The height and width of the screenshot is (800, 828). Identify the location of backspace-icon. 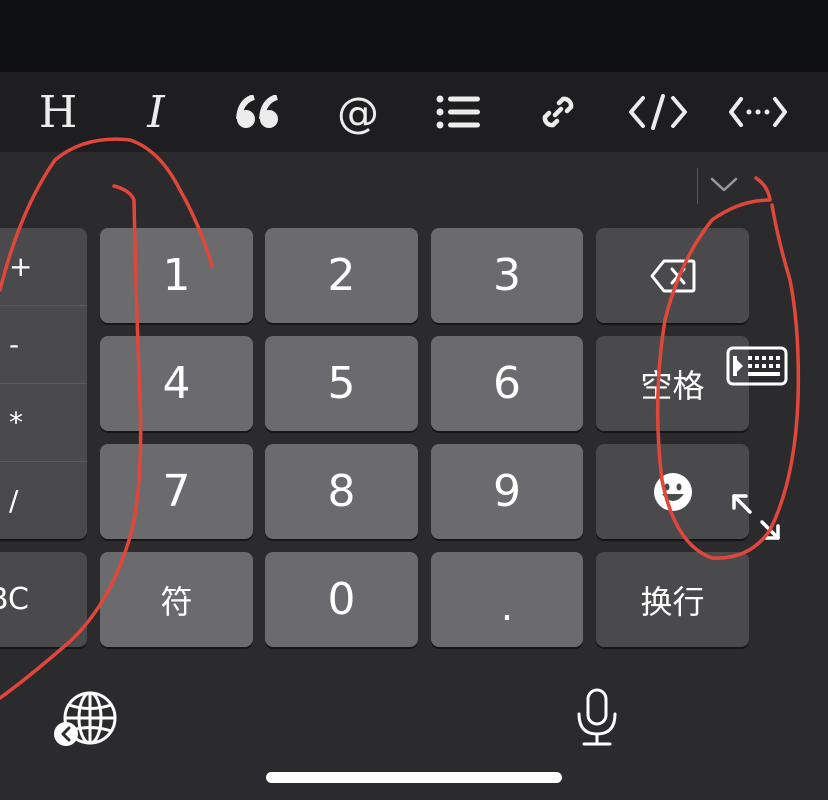
(672, 275).